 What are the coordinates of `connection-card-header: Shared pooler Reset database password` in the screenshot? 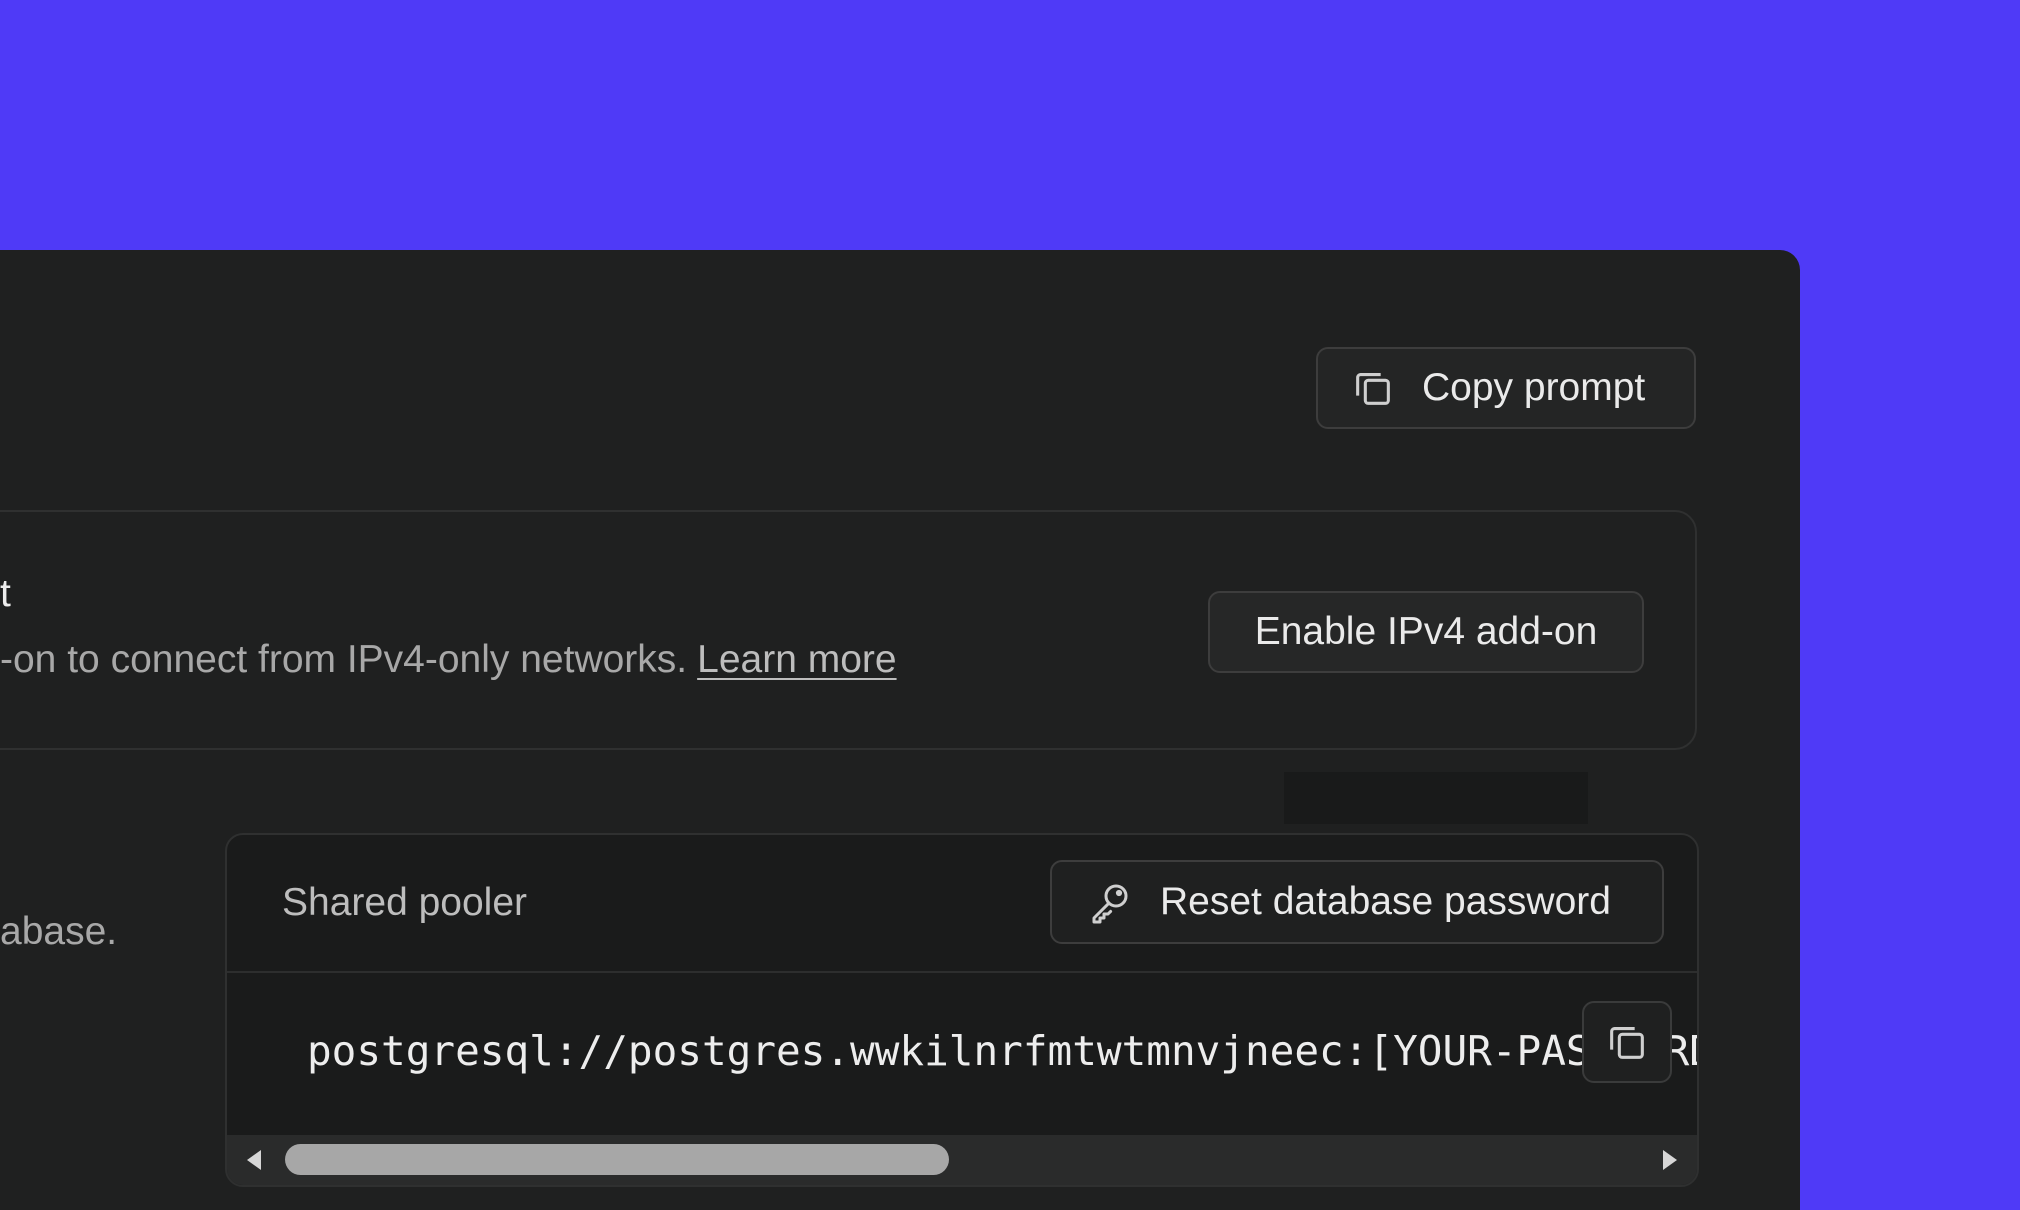 It's located at (962, 904).